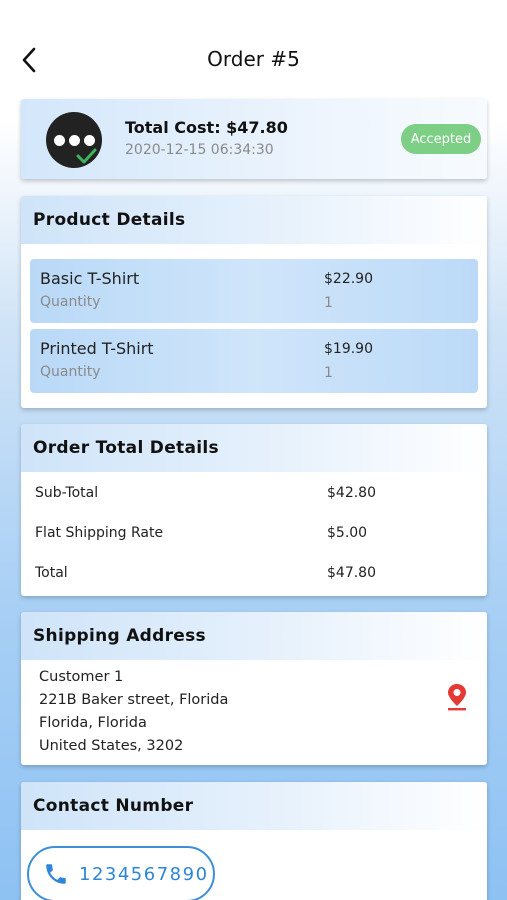 Image resolution: width=507 pixels, height=900 pixels. I want to click on shipping-rate-value: $5.00, so click(347, 533).